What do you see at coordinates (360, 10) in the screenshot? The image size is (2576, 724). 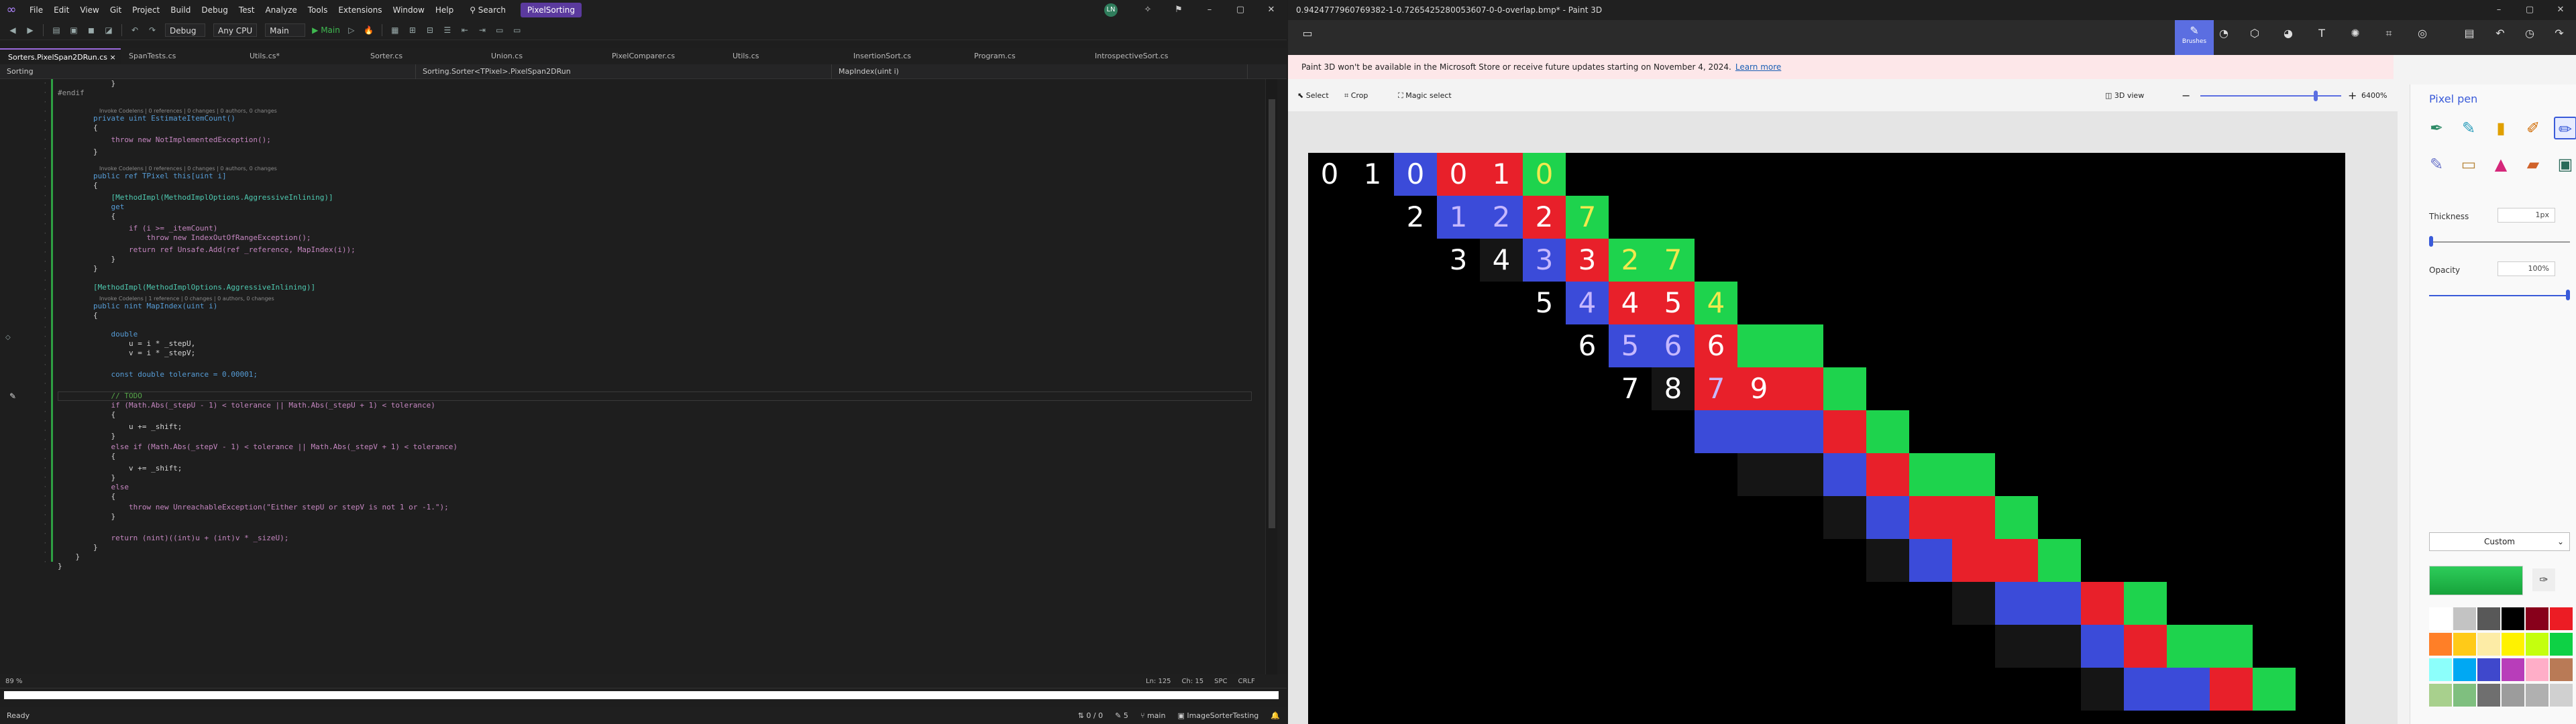 I see `menu-extensions: Extensions` at bounding box center [360, 10].